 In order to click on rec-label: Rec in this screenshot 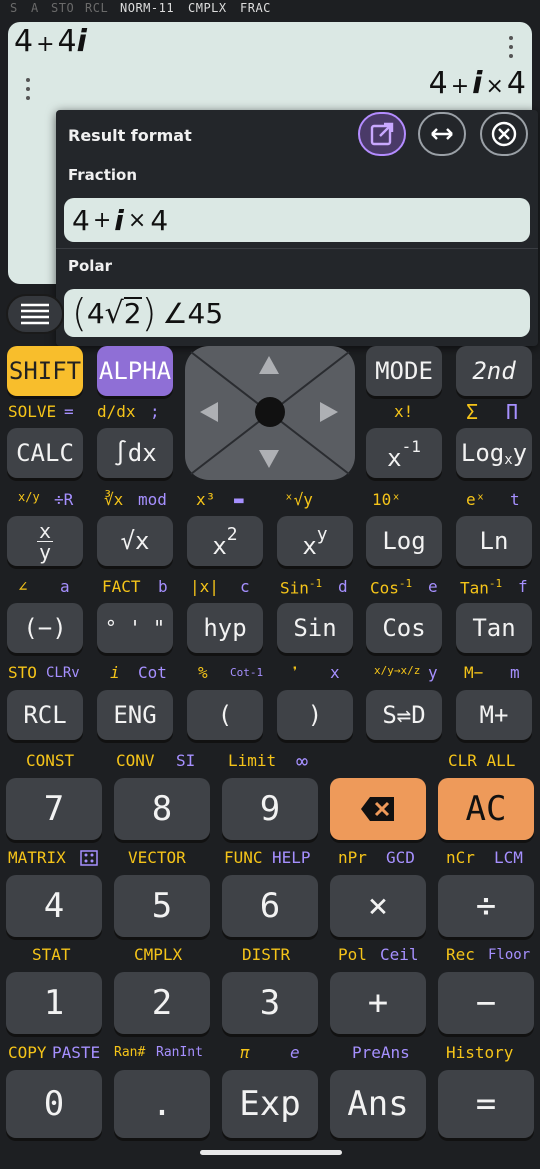, I will do `click(460, 954)`.